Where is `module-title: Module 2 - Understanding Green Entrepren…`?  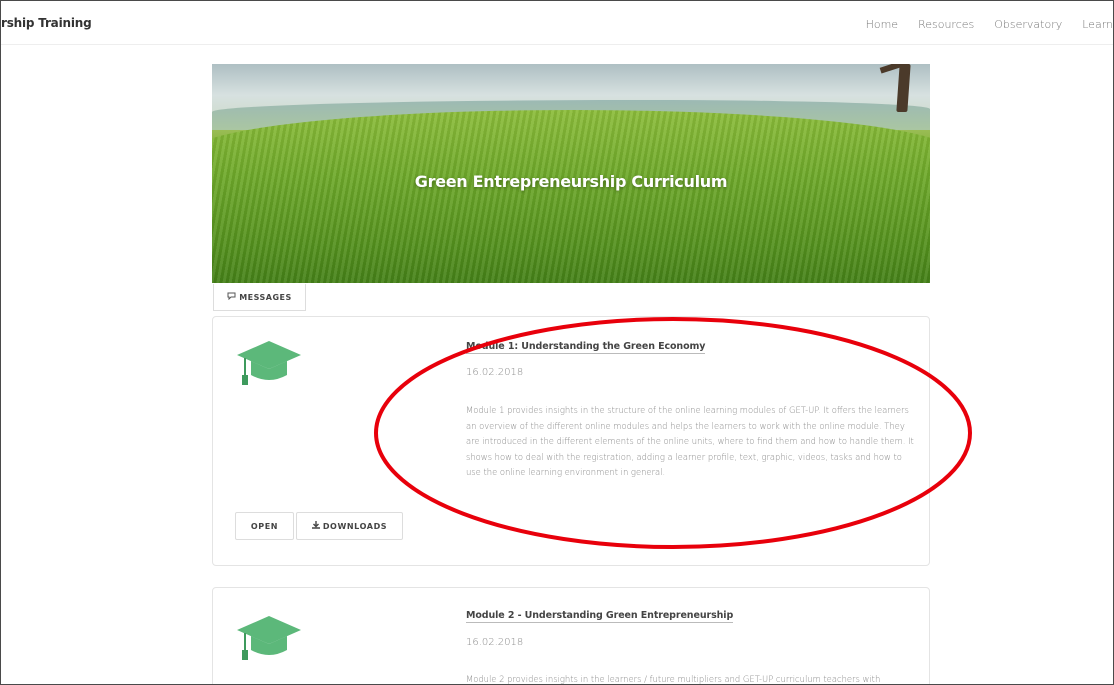 module-title: Module 2 - Understanding Green Entrepren… is located at coordinates (599, 616).